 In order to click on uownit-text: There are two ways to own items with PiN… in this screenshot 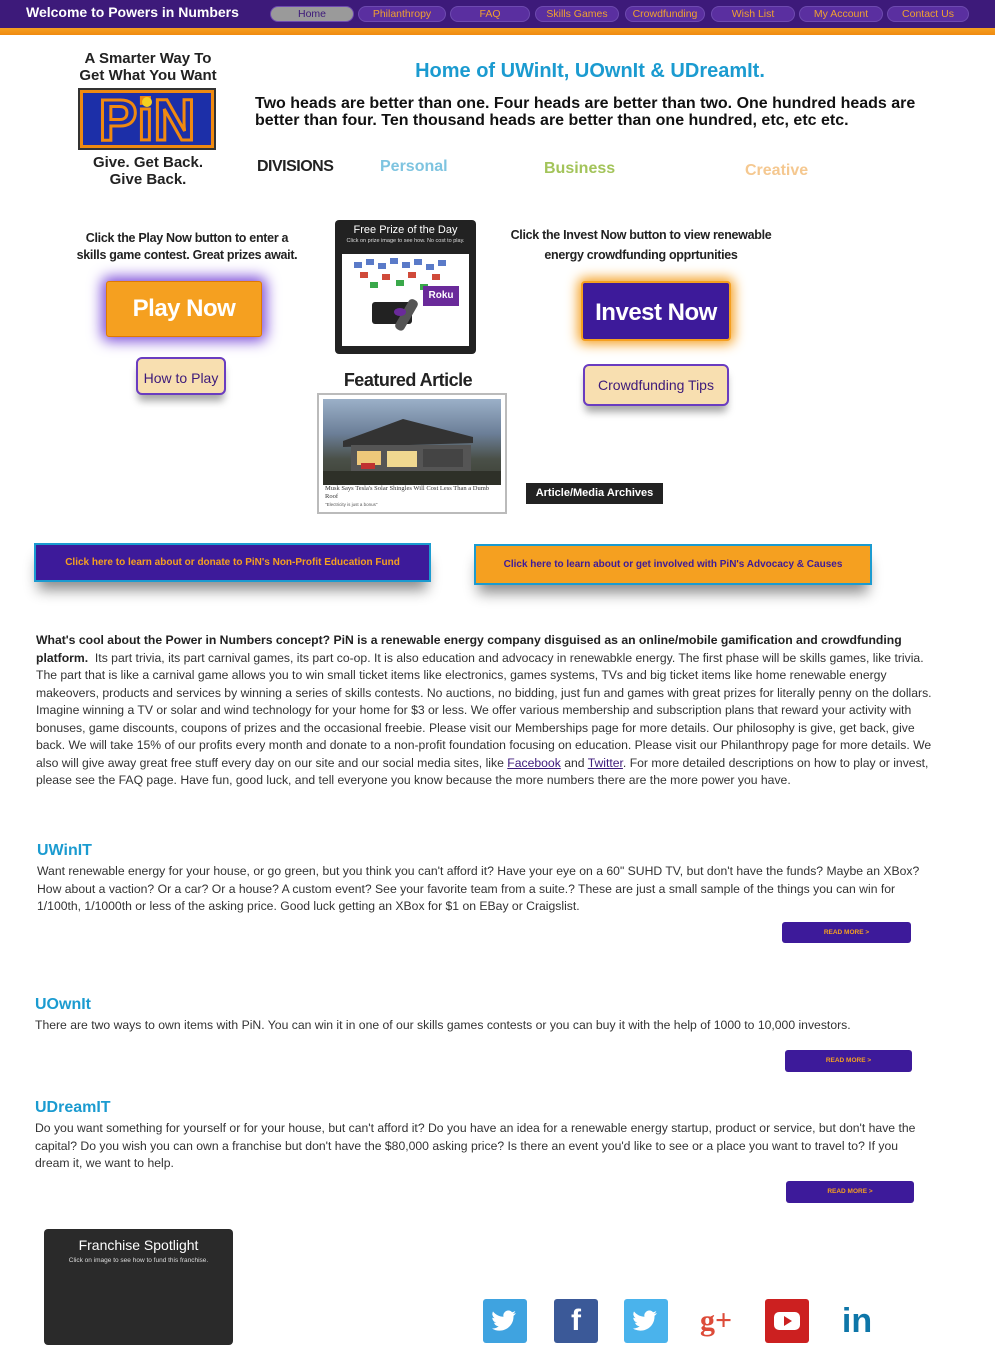, I will do `click(443, 1025)`.